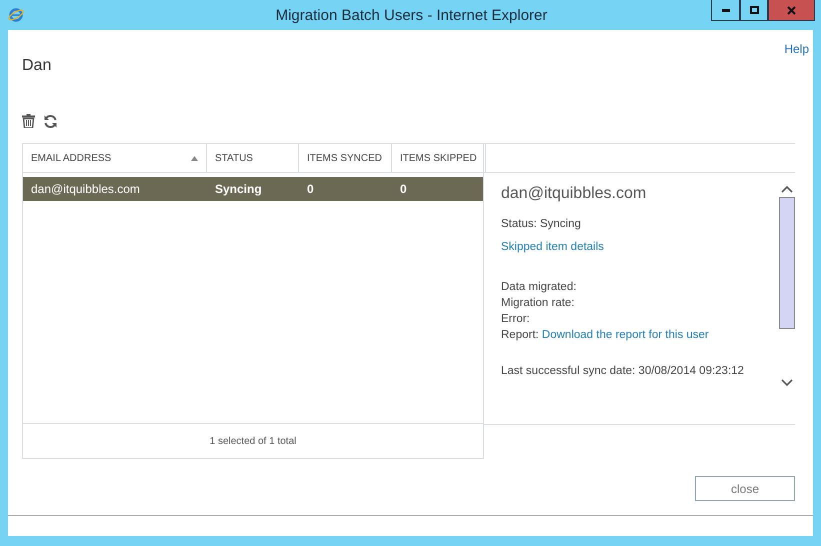  What do you see at coordinates (552, 247) in the screenshot?
I see `skipped-items-link: Skipped item details` at bounding box center [552, 247].